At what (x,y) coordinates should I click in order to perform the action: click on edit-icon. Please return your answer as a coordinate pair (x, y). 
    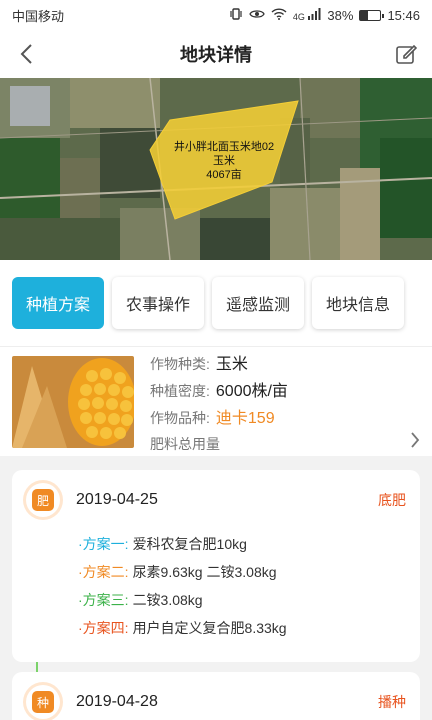
    Looking at the image, I should click on (406, 54).